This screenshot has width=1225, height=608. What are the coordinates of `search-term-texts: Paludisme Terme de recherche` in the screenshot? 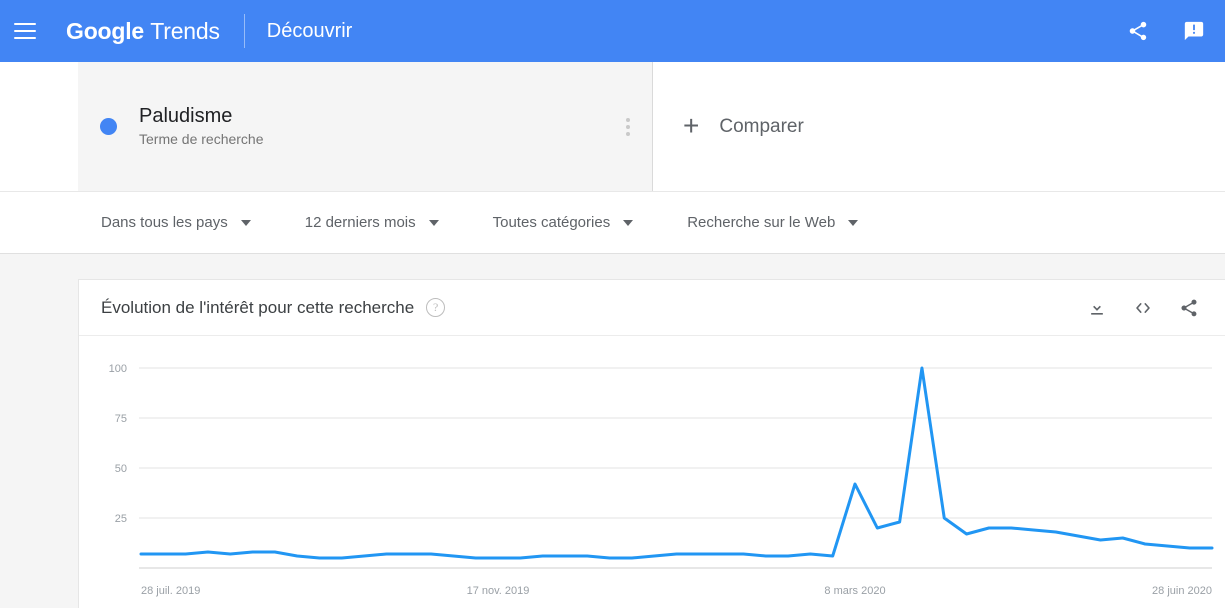 It's located at (201, 126).